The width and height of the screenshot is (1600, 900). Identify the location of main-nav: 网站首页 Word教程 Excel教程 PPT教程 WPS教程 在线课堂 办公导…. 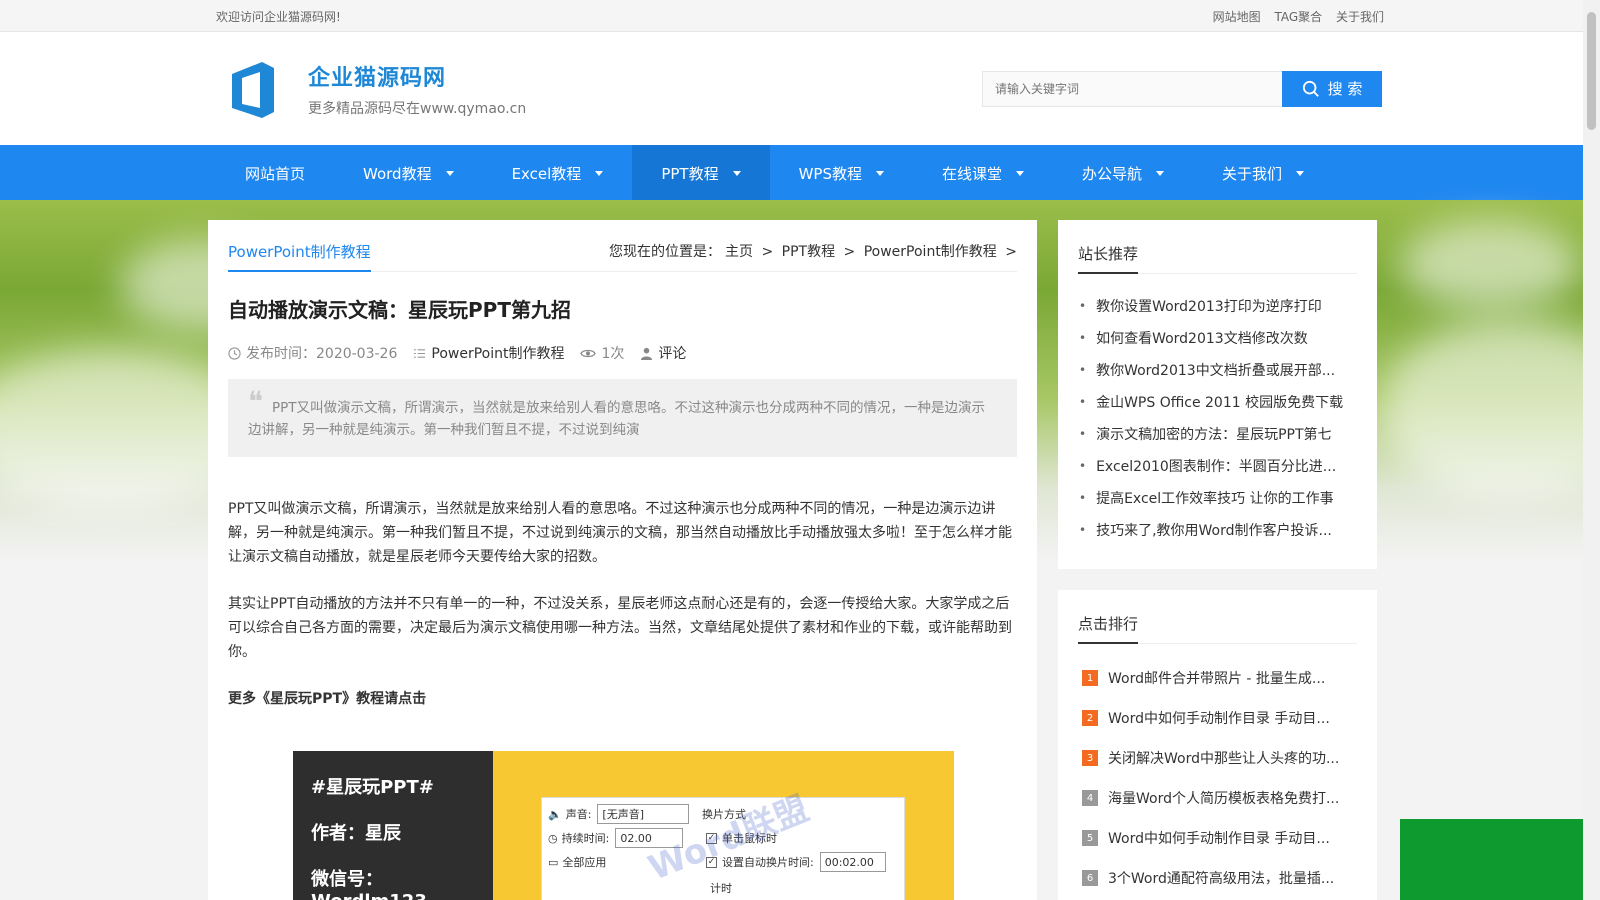
(800, 173).